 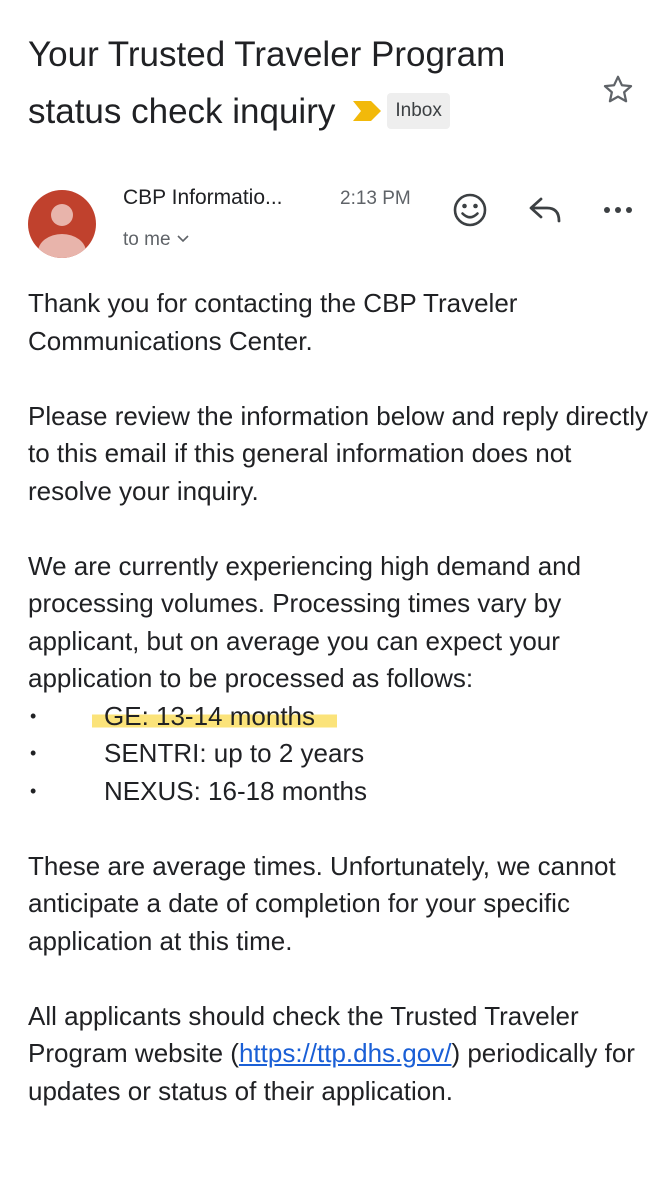 I want to click on email-time: 2:13 PM, so click(x=375, y=198).